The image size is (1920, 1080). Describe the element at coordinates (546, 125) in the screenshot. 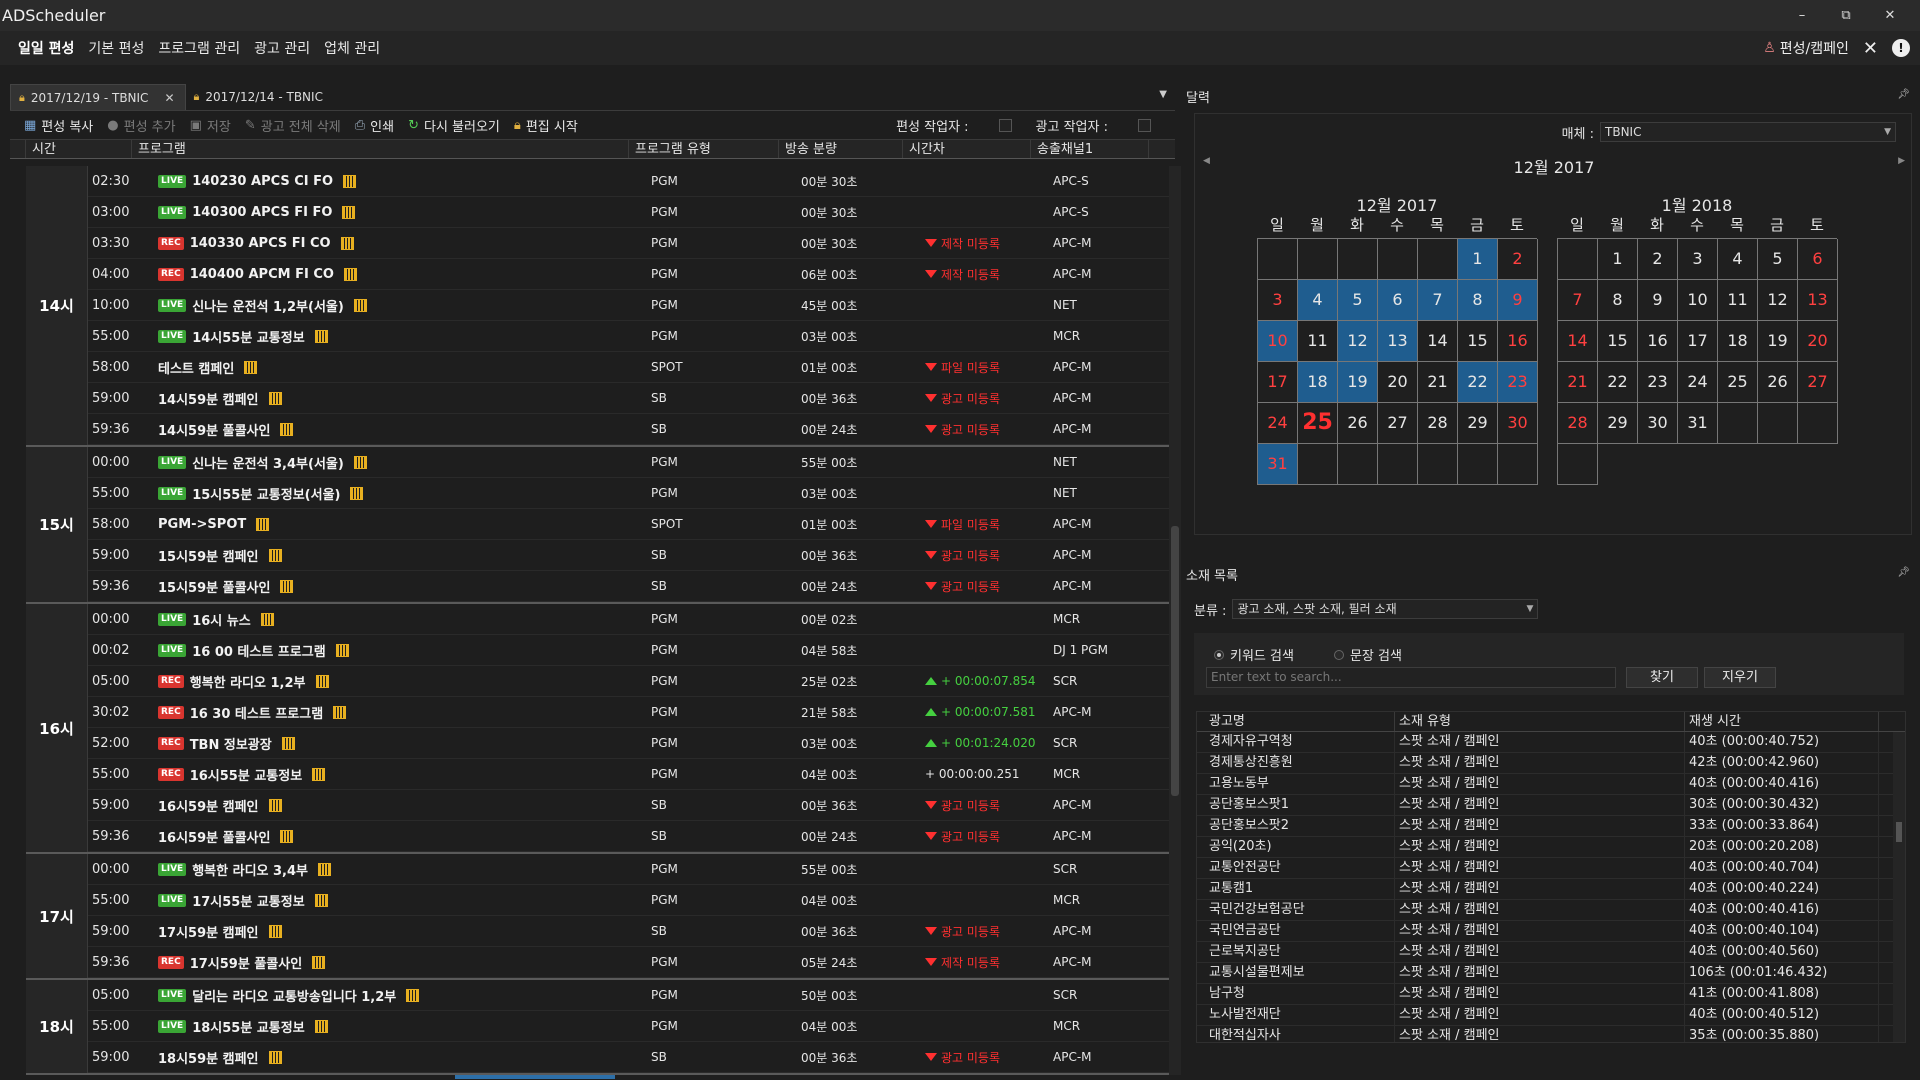

I see `start-edit-button: 🔒︎ 편집 시작` at that location.